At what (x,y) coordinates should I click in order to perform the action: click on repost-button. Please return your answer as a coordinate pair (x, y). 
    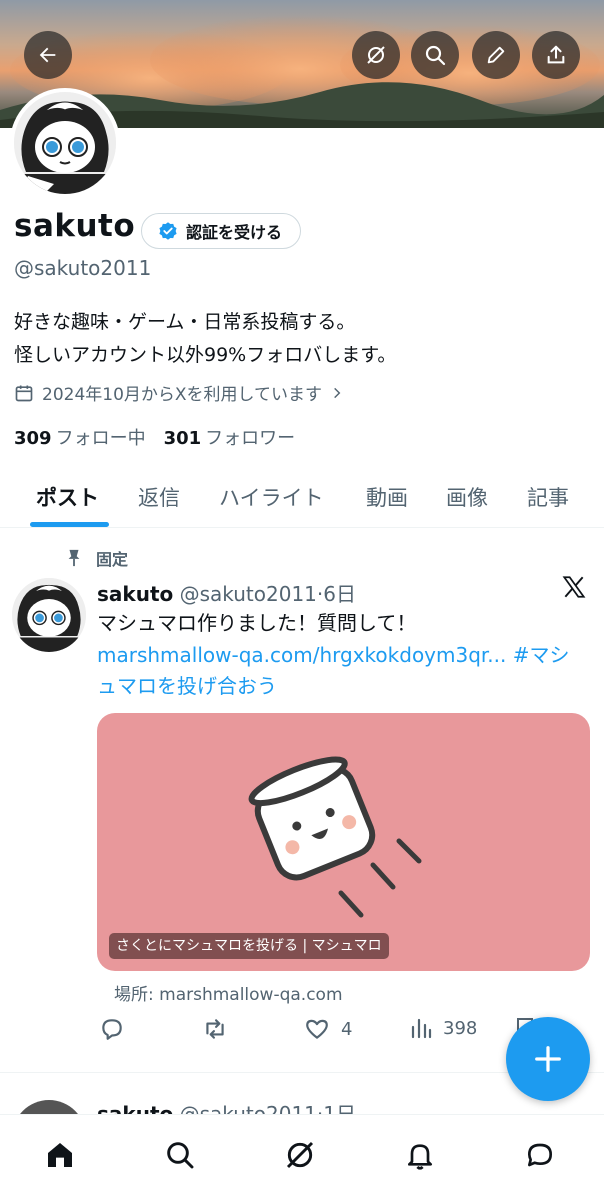
    Looking at the image, I should click on (215, 1029).